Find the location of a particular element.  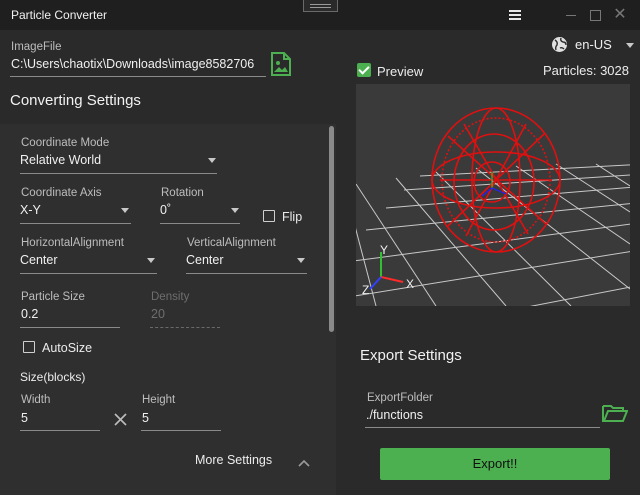

image-file-label: ImageFile is located at coordinates (36, 47).